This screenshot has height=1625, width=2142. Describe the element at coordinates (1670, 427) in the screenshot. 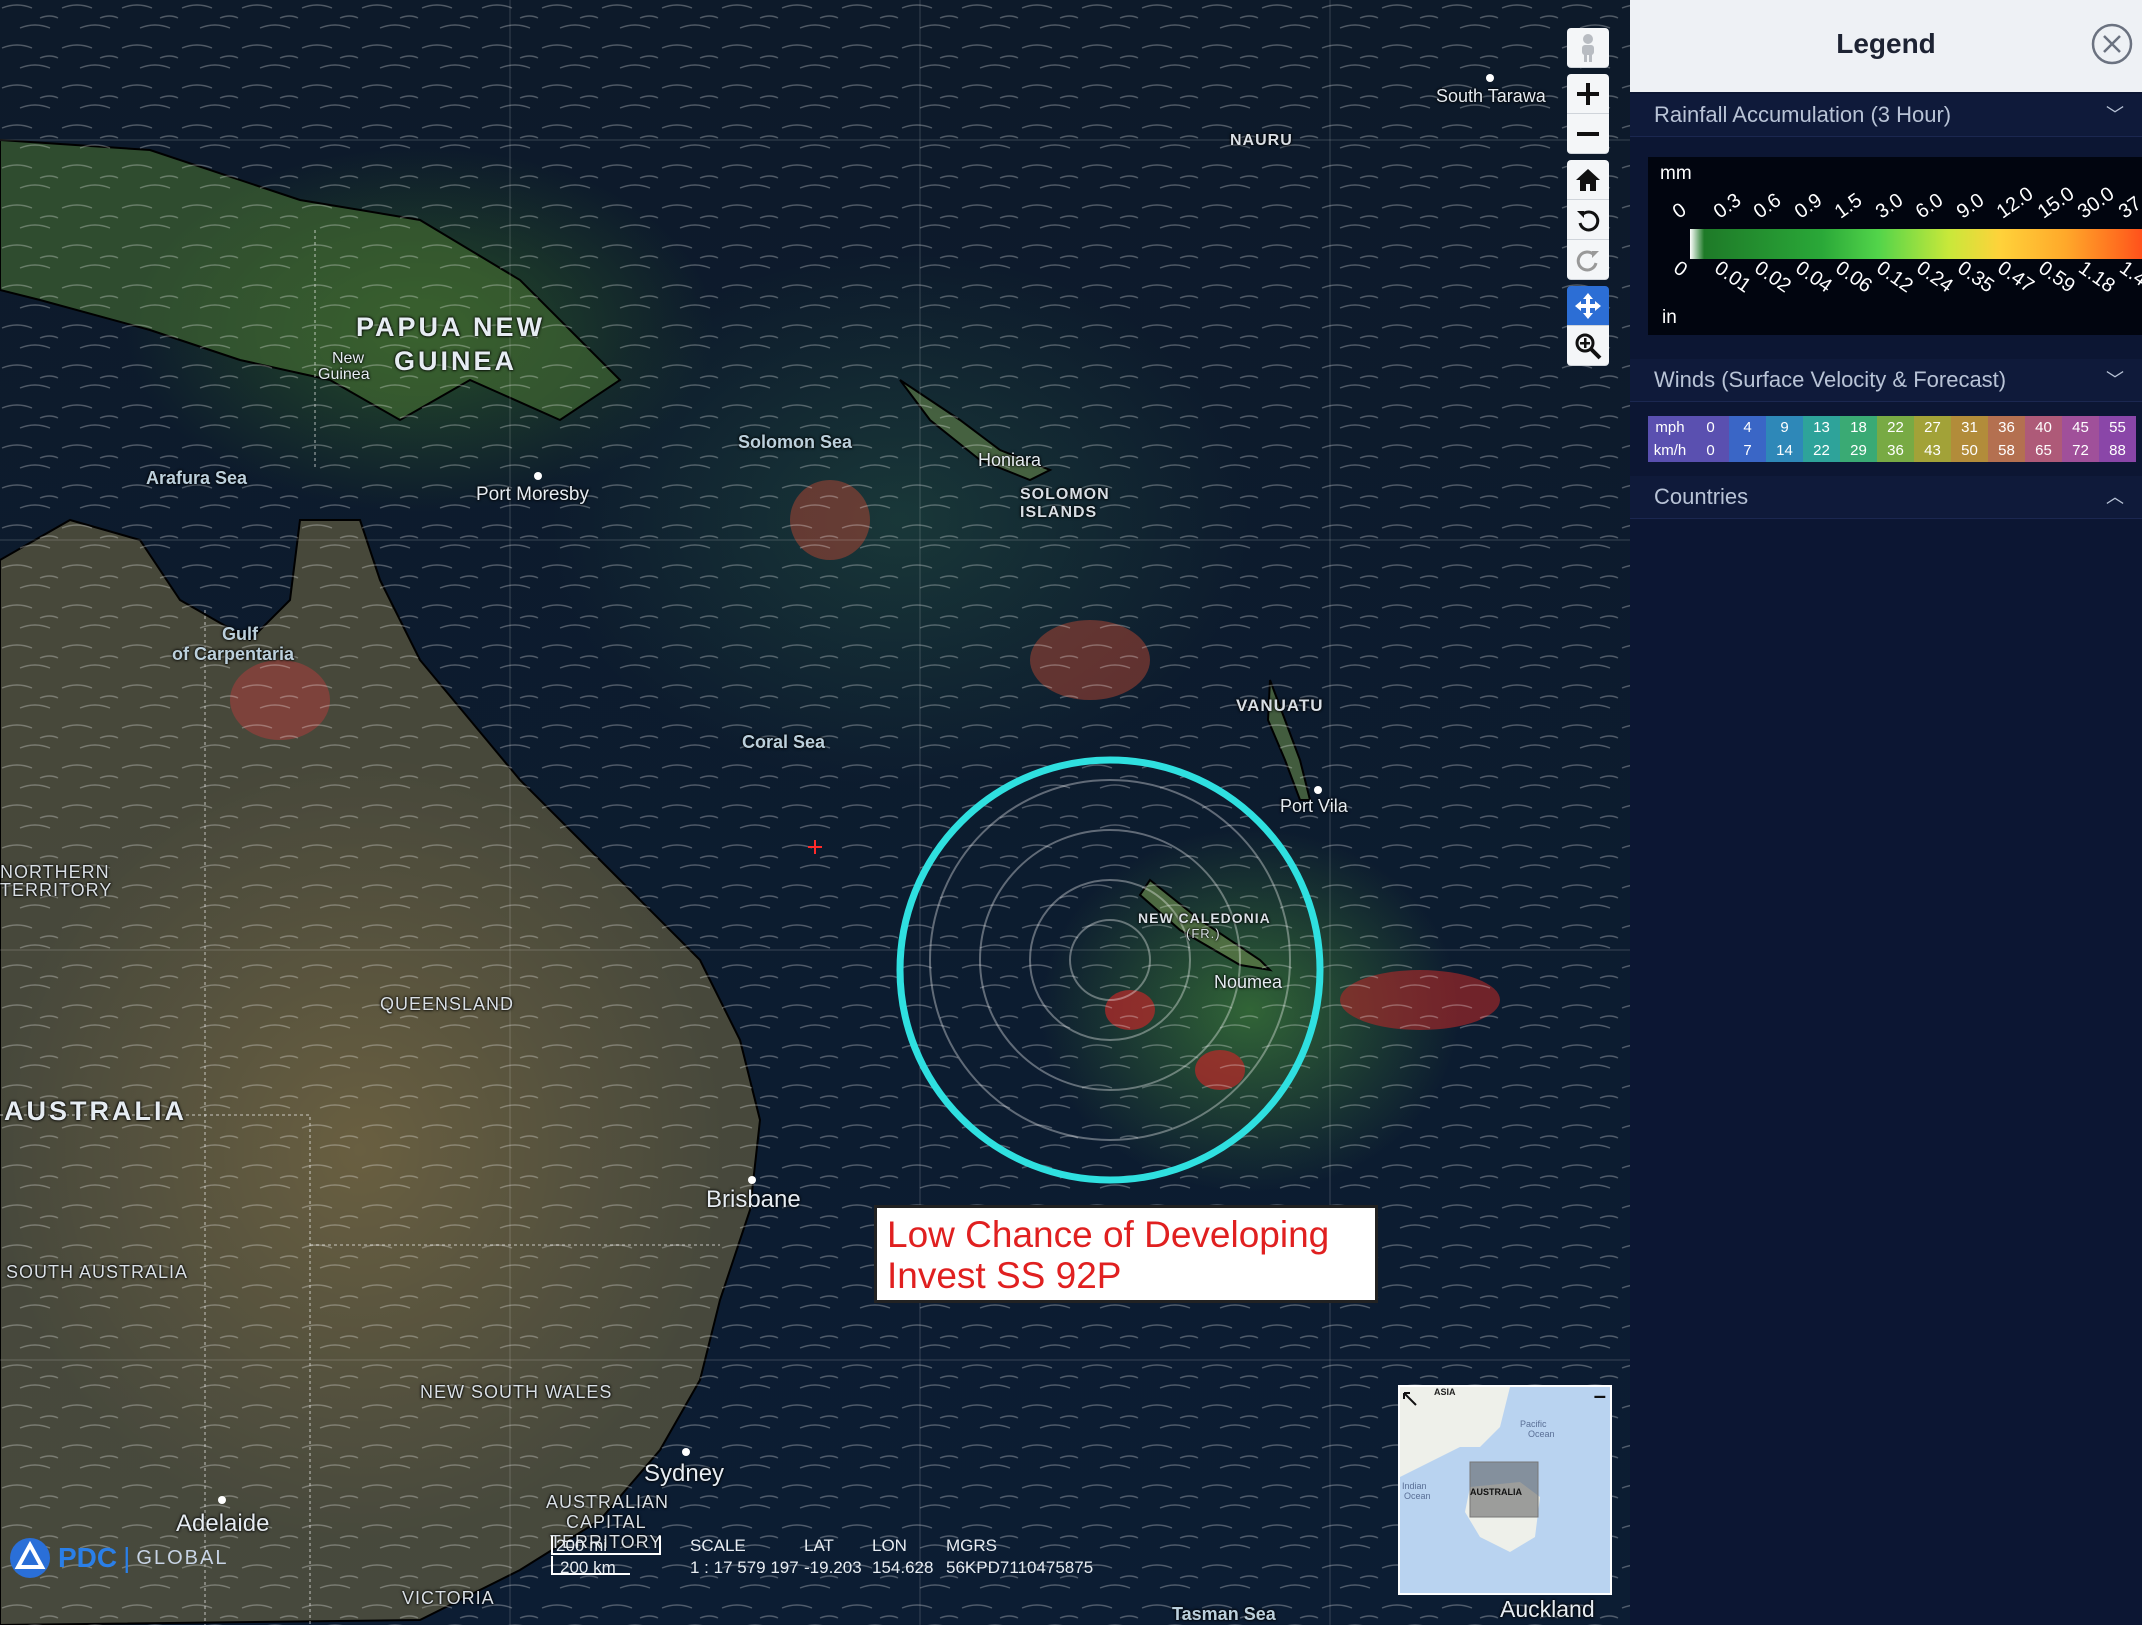

I see `wind-unit-label: mph` at that location.